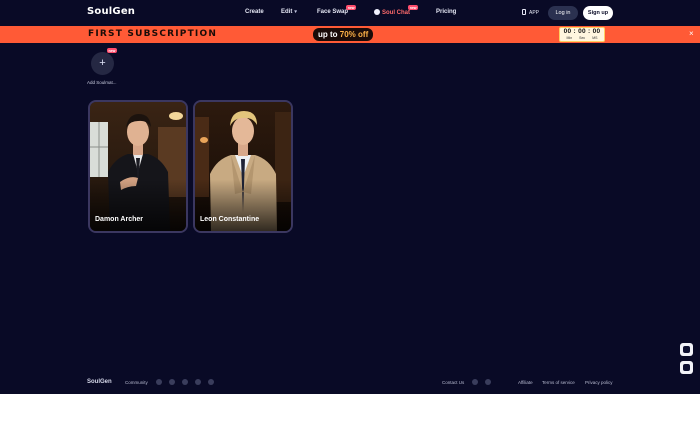  I want to click on timer-digits: 00 : 00 : 00, so click(582, 31).